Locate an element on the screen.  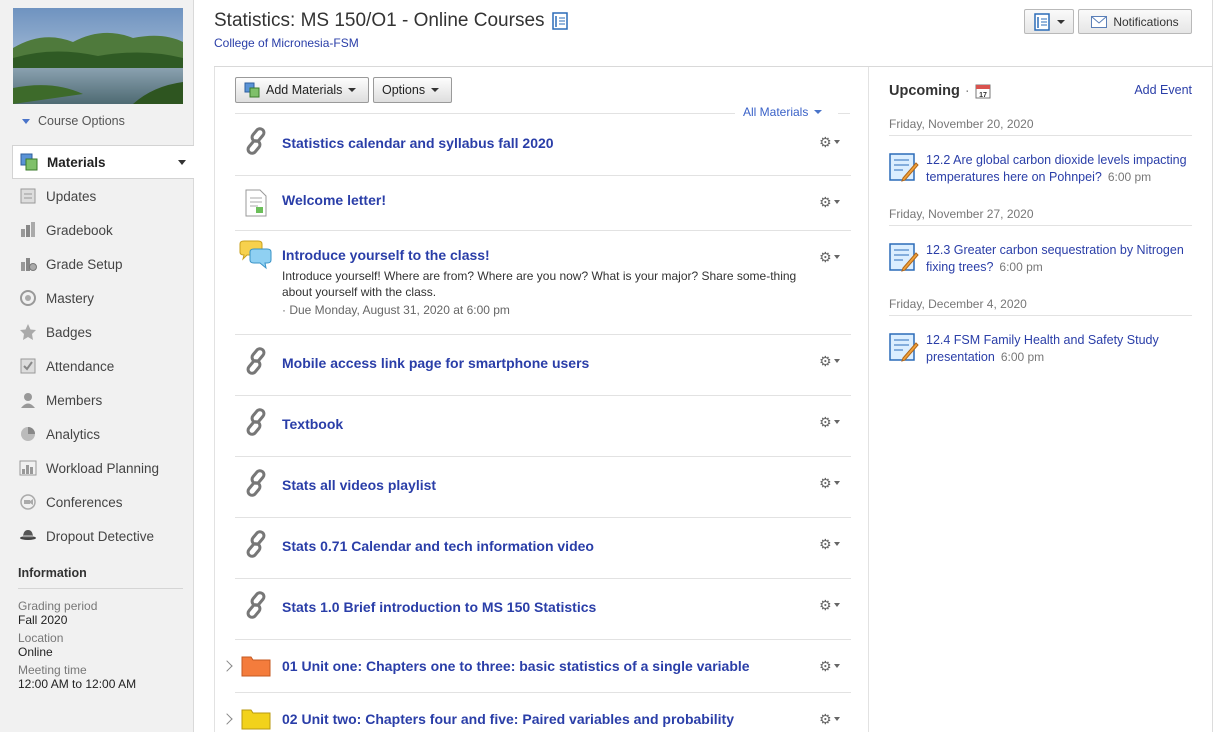
badges-icon is located at coordinates (28, 332).